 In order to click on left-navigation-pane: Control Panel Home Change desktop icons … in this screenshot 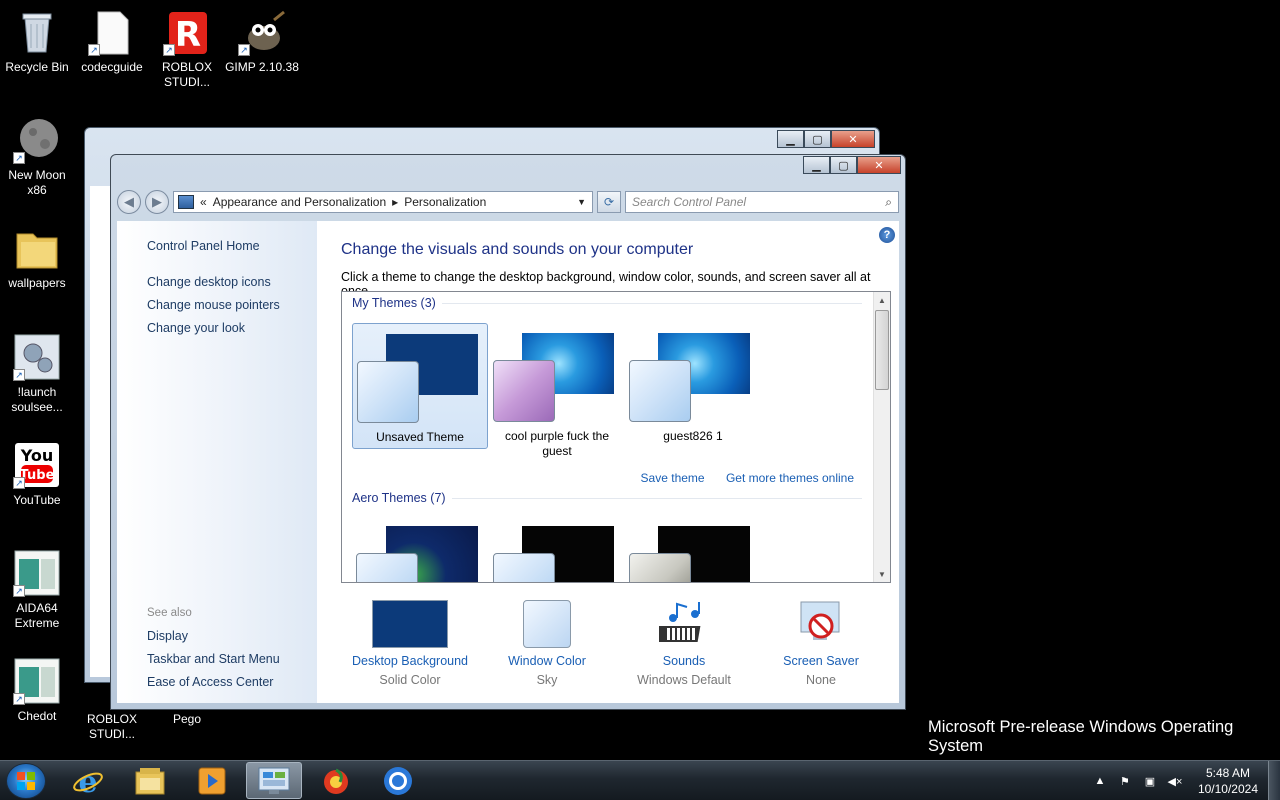, I will do `click(217, 462)`.